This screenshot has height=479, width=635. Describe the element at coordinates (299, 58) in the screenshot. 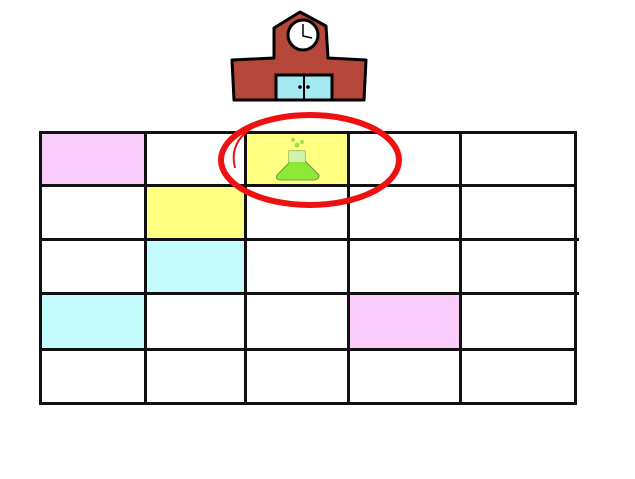

I see `school-icon` at that location.